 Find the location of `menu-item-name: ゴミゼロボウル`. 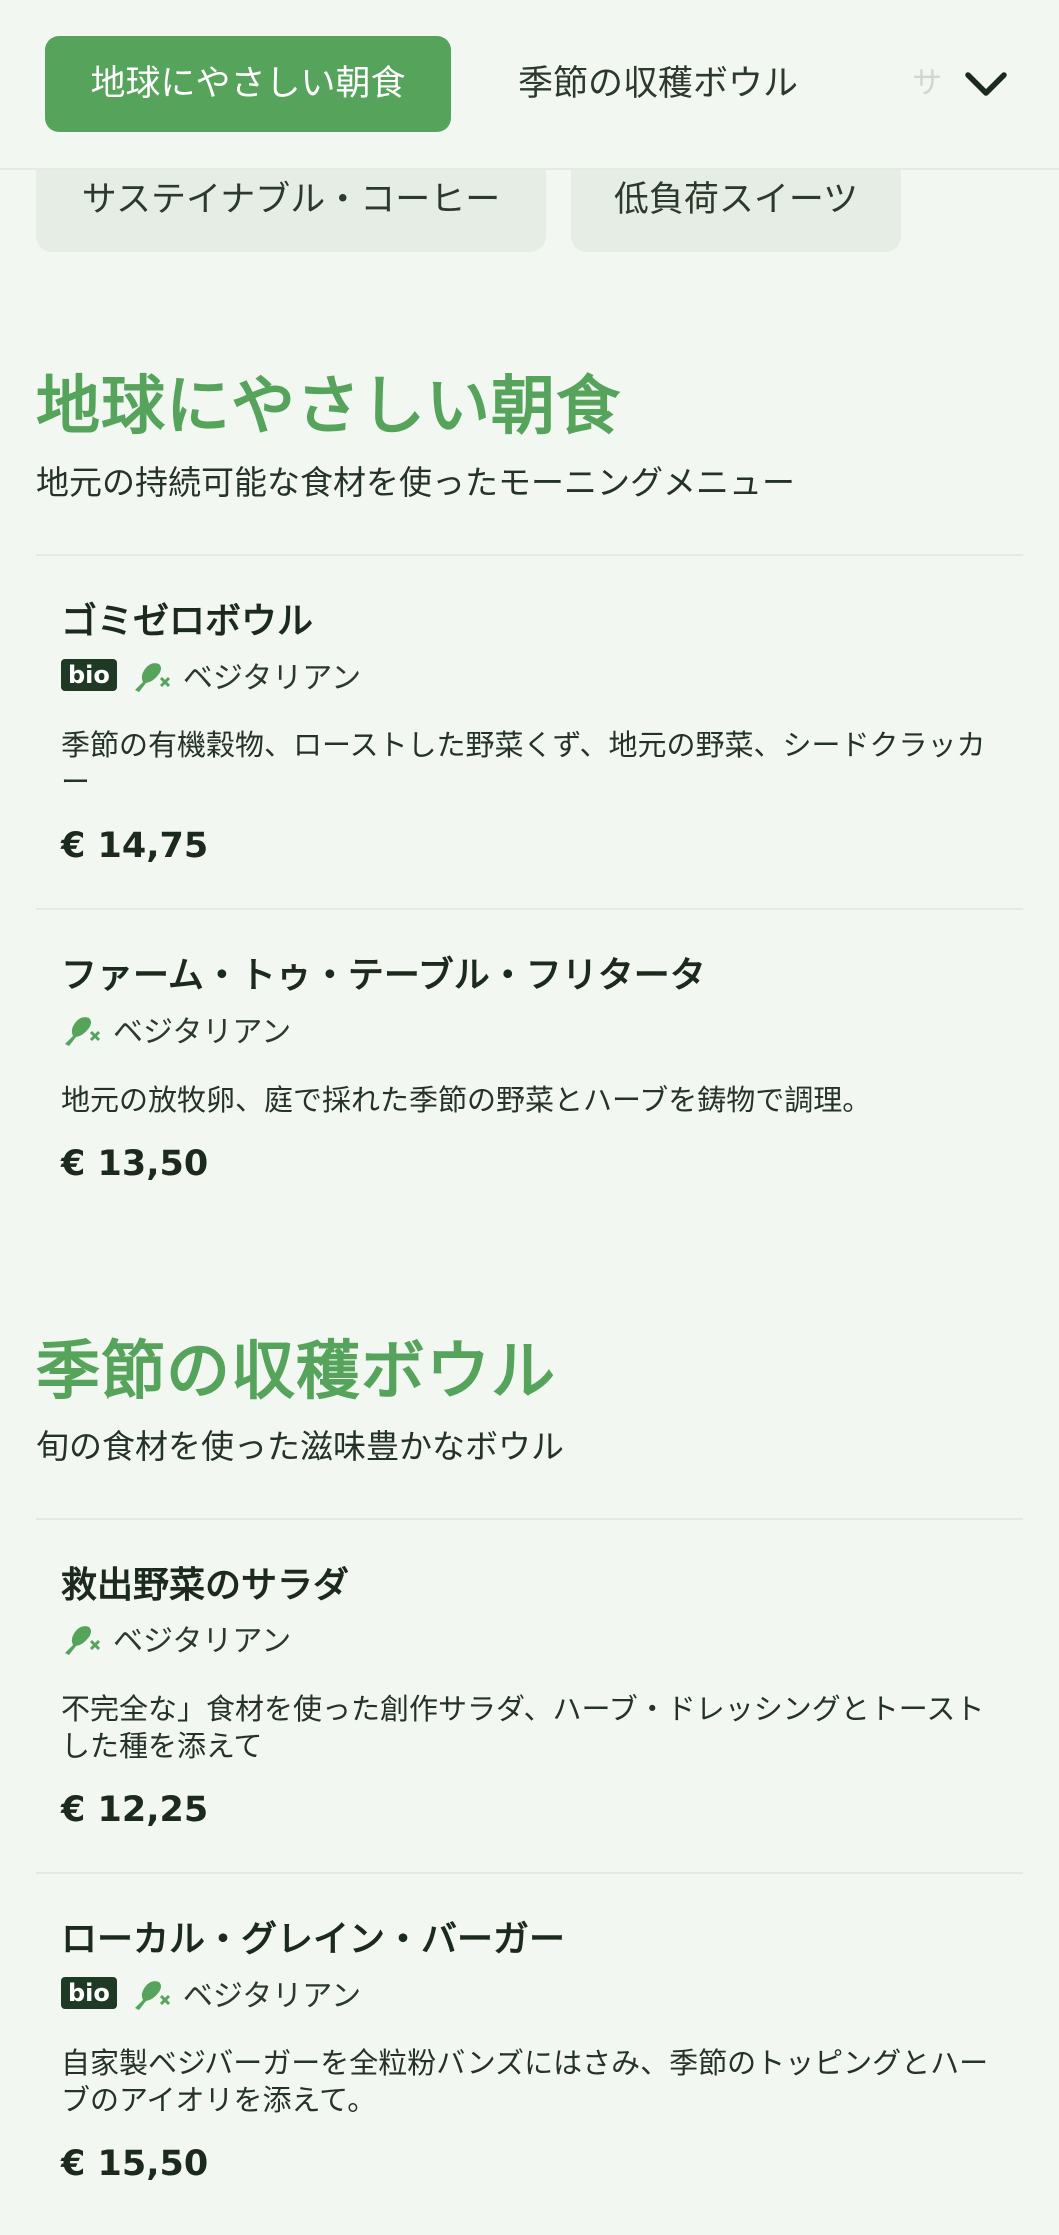

menu-item-name: ゴミゼロボウル is located at coordinates (187, 618).